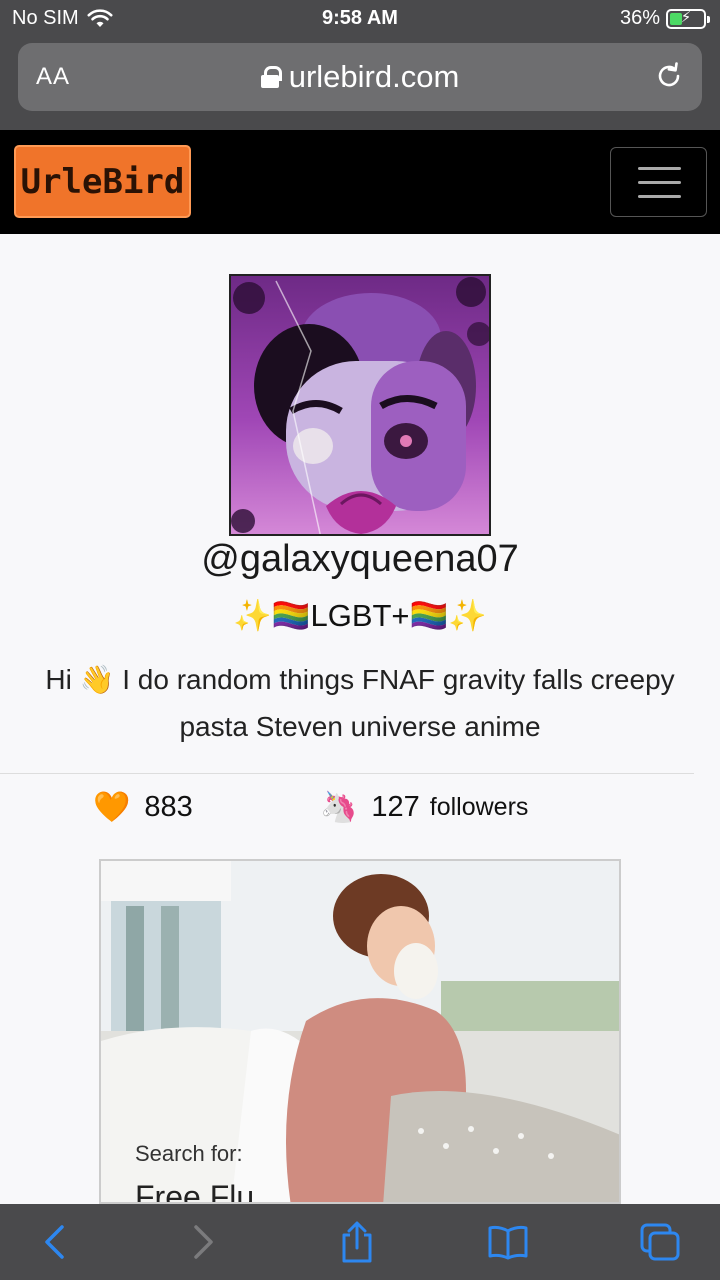  I want to click on charging-icon: ⚡, so click(686, 17).